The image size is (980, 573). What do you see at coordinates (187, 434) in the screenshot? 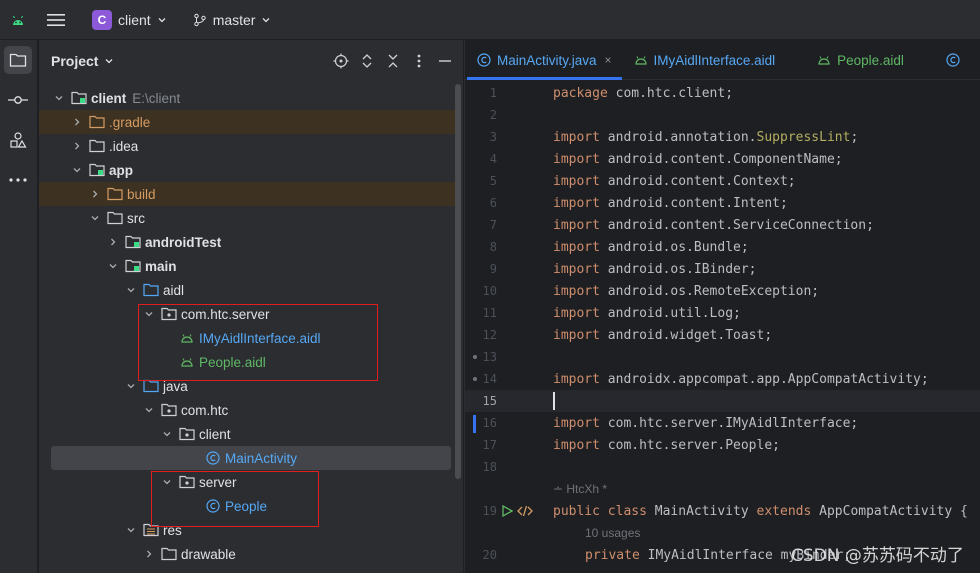
I see `package-icon` at bounding box center [187, 434].